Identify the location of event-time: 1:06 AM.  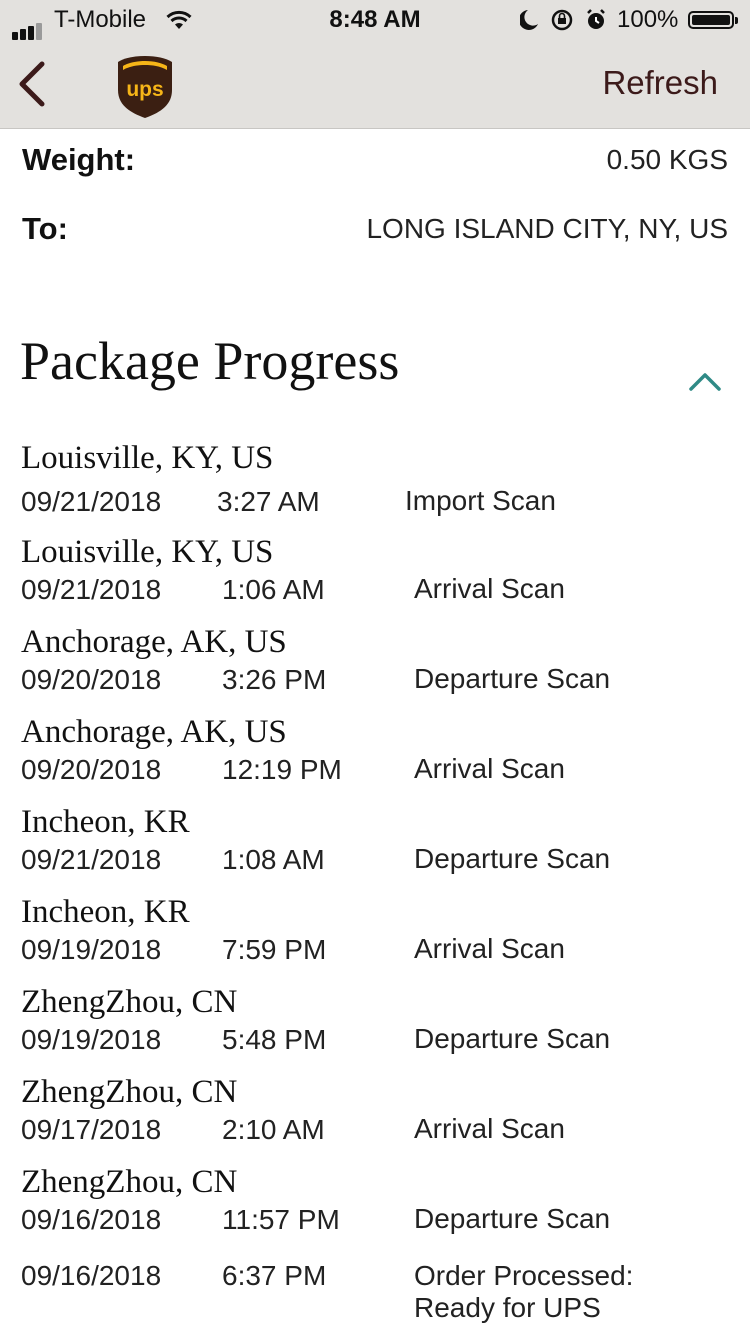
(273, 589).